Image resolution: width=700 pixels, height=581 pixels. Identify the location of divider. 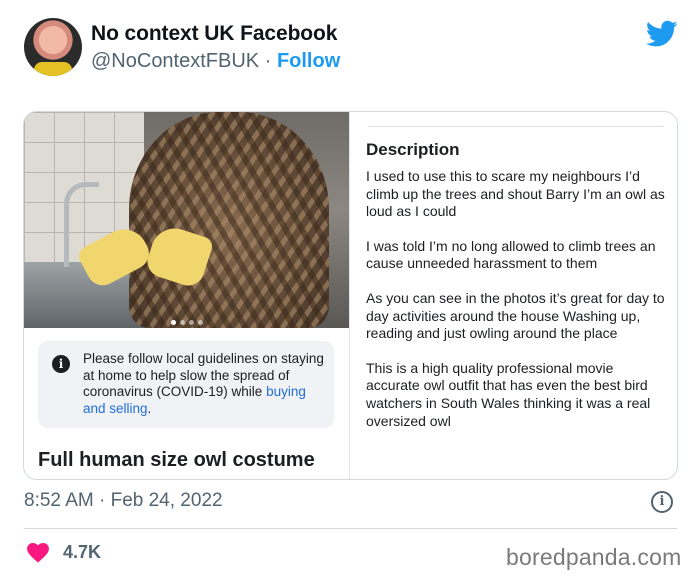
(350, 528).